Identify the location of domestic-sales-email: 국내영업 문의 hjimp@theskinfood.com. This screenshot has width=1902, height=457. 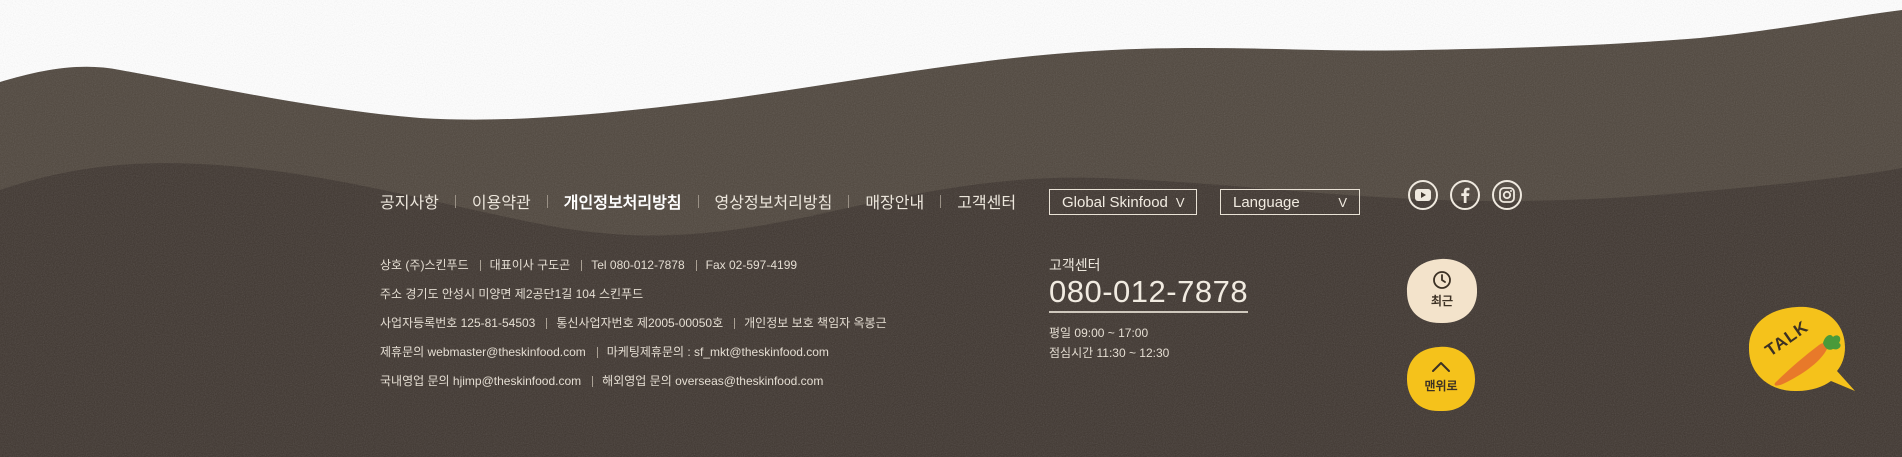
(481, 381).